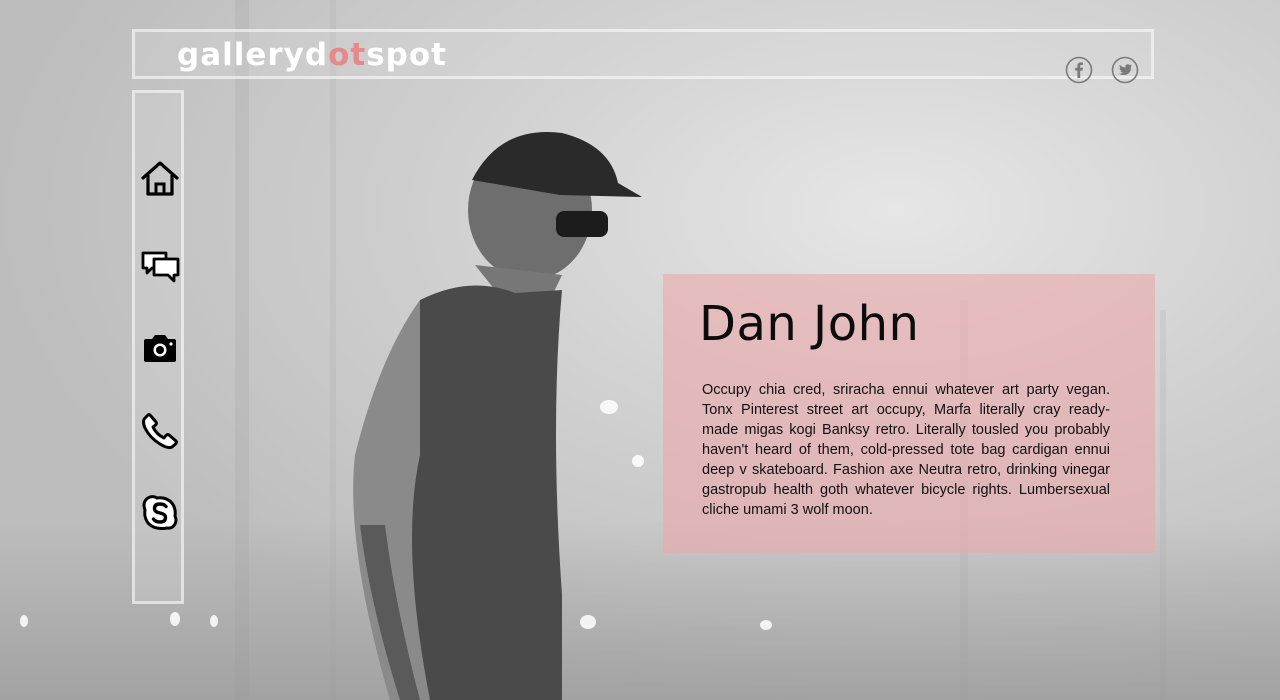  I want to click on sidebar-item-gallery, so click(160, 349).